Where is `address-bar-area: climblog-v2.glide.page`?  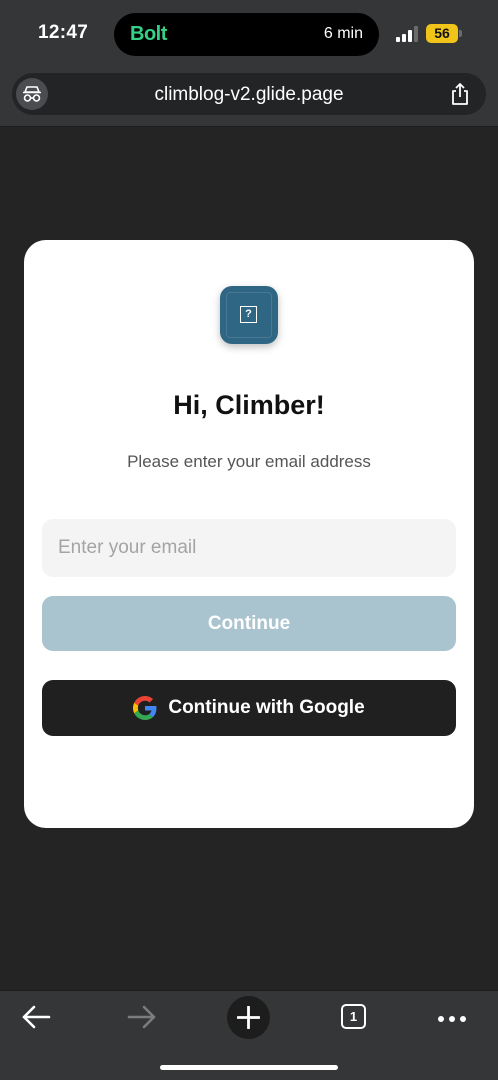 address-bar-area: climblog-v2.glide.page is located at coordinates (249, 98).